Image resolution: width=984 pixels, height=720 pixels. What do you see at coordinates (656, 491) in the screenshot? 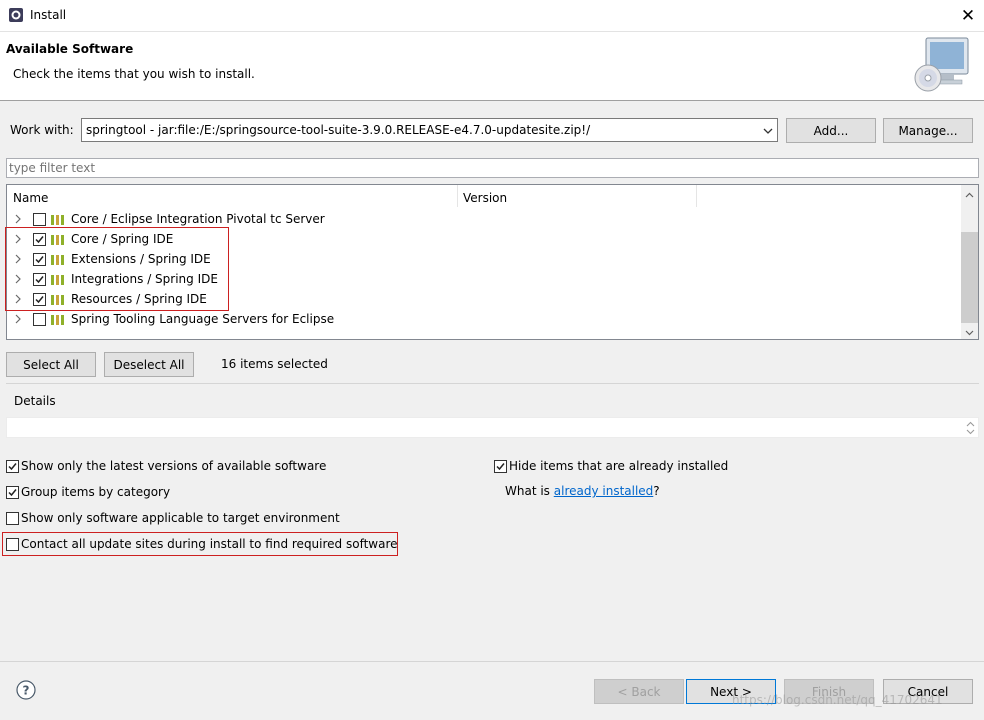
I see `what-is-suffix: ?` at bounding box center [656, 491].